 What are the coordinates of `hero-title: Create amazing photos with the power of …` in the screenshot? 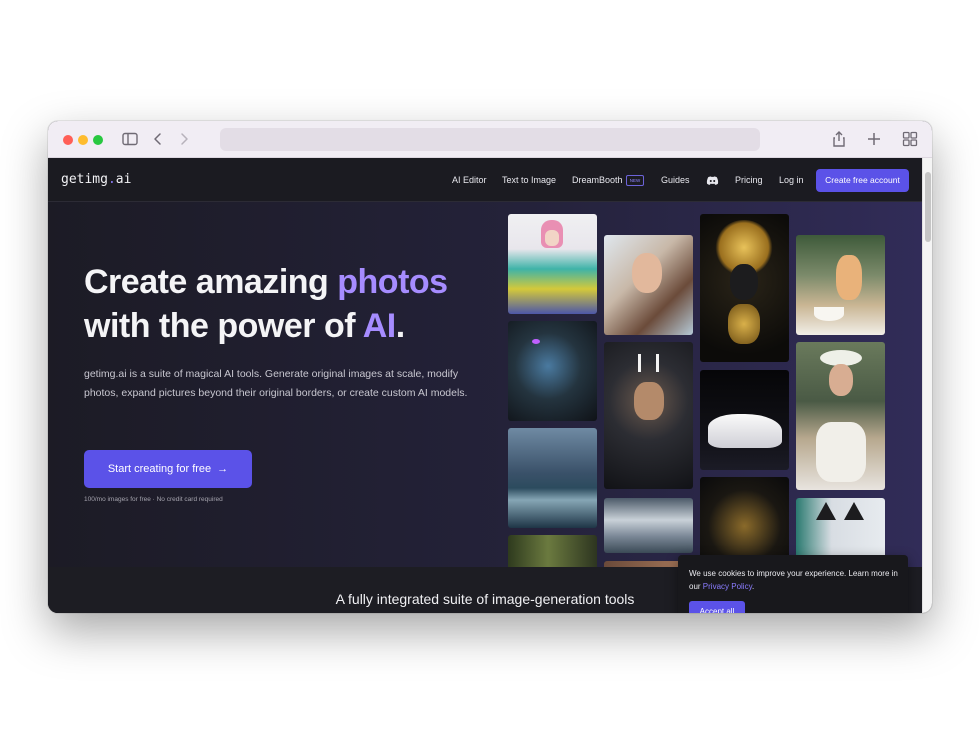 It's located at (266, 304).